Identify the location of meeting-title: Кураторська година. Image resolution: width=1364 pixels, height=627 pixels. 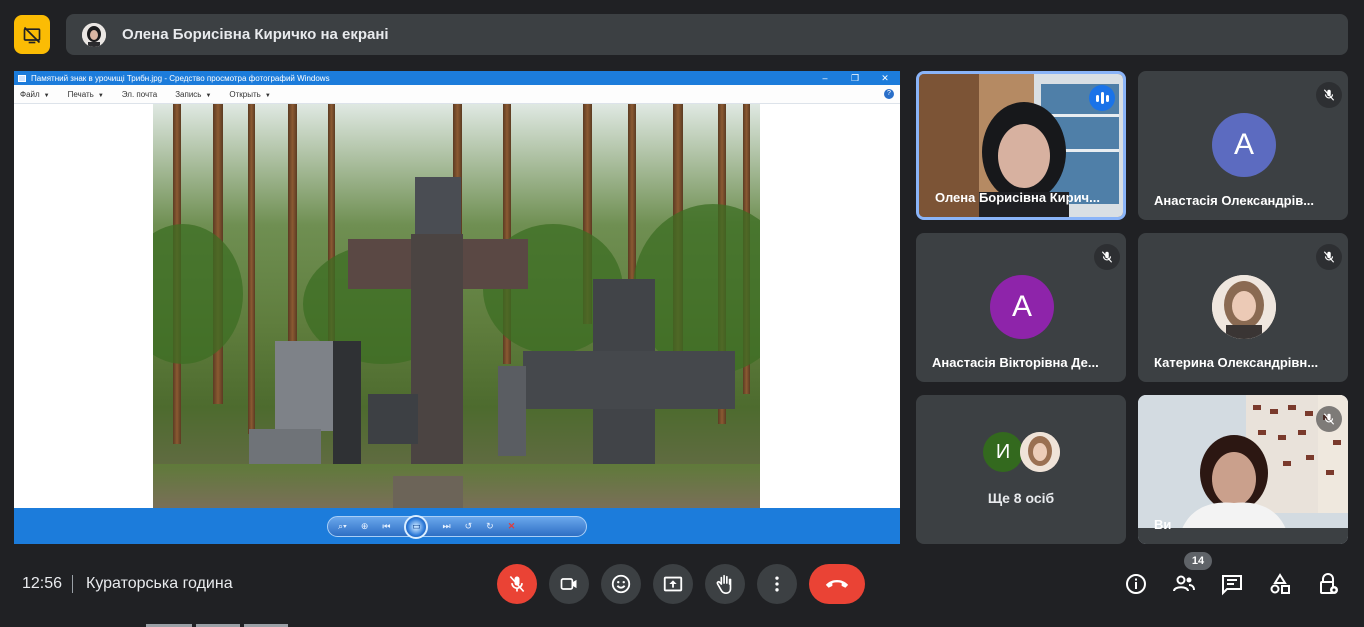
(159, 583).